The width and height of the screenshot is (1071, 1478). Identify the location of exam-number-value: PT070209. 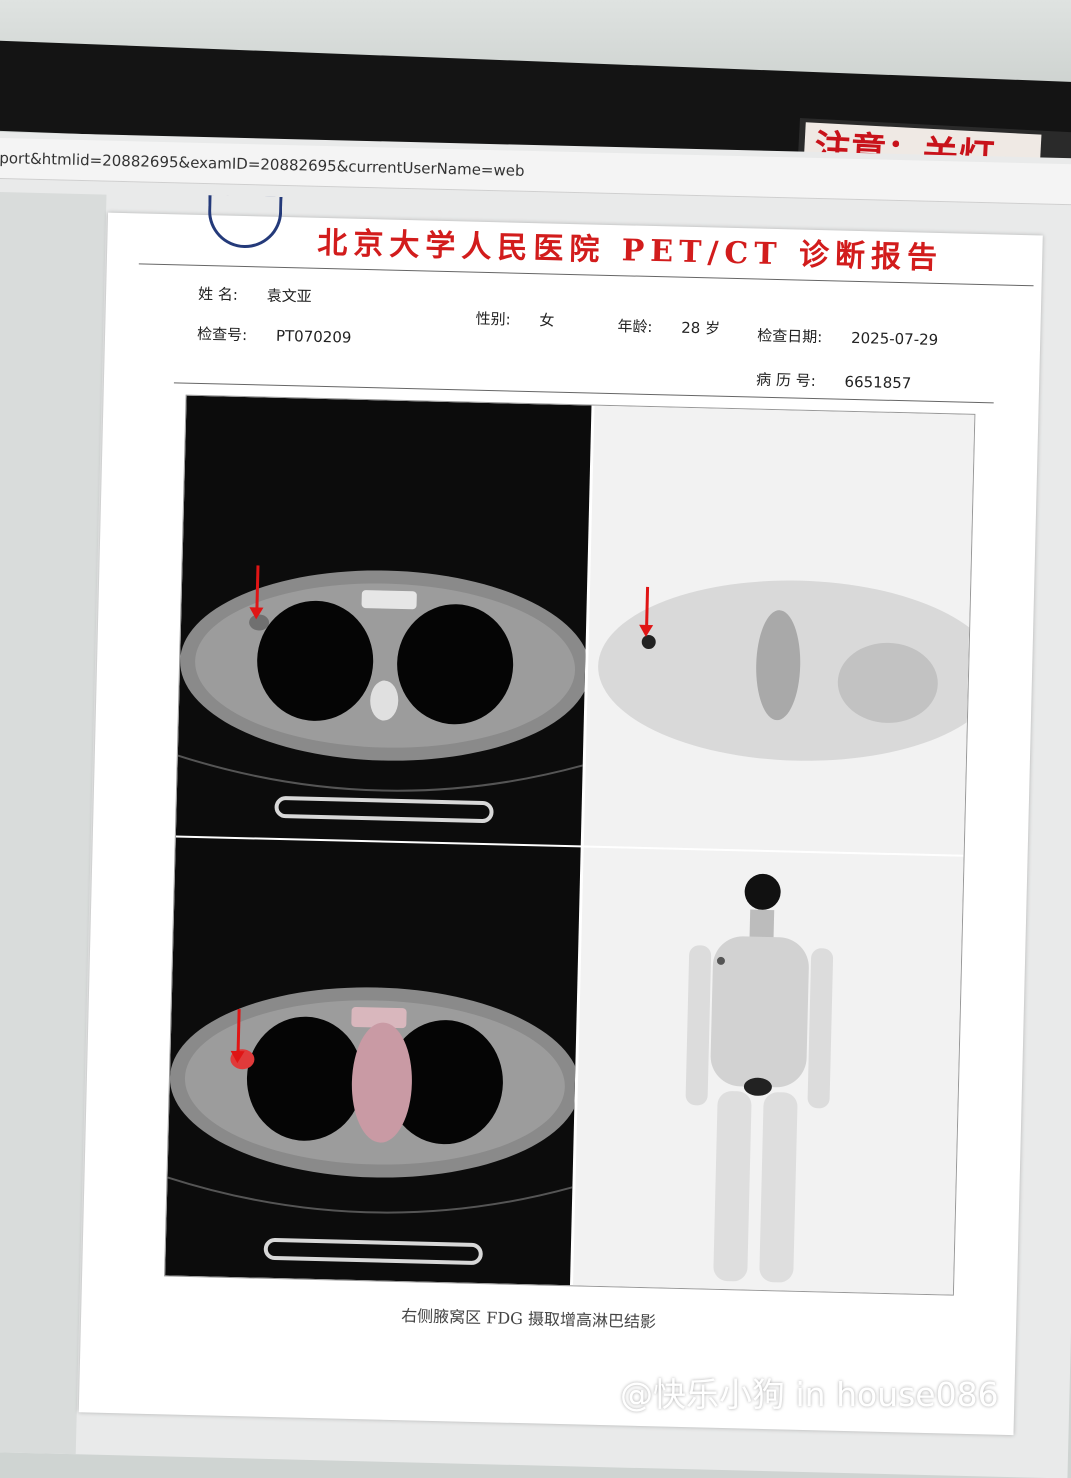
(313, 336).